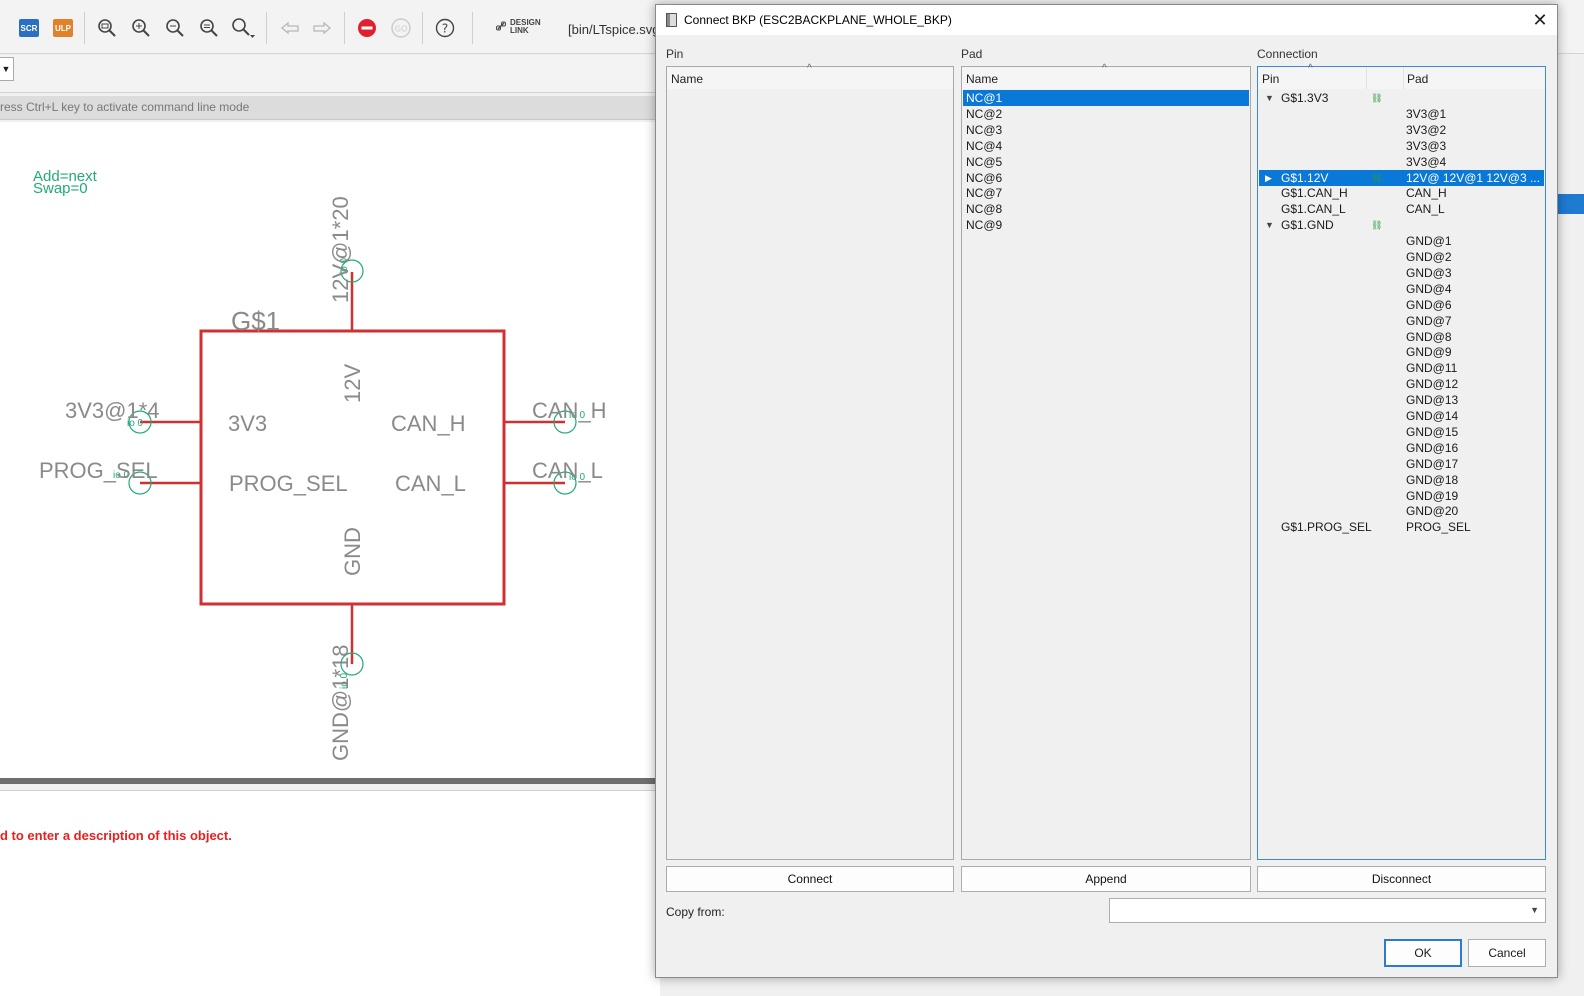 The height and width of the screenshot is (996, 1584). What do you see at coordinates (1270, 79) in the screenshot?
I see `connection-pin-column-header: Pin` at bounding box center [1270, 79].